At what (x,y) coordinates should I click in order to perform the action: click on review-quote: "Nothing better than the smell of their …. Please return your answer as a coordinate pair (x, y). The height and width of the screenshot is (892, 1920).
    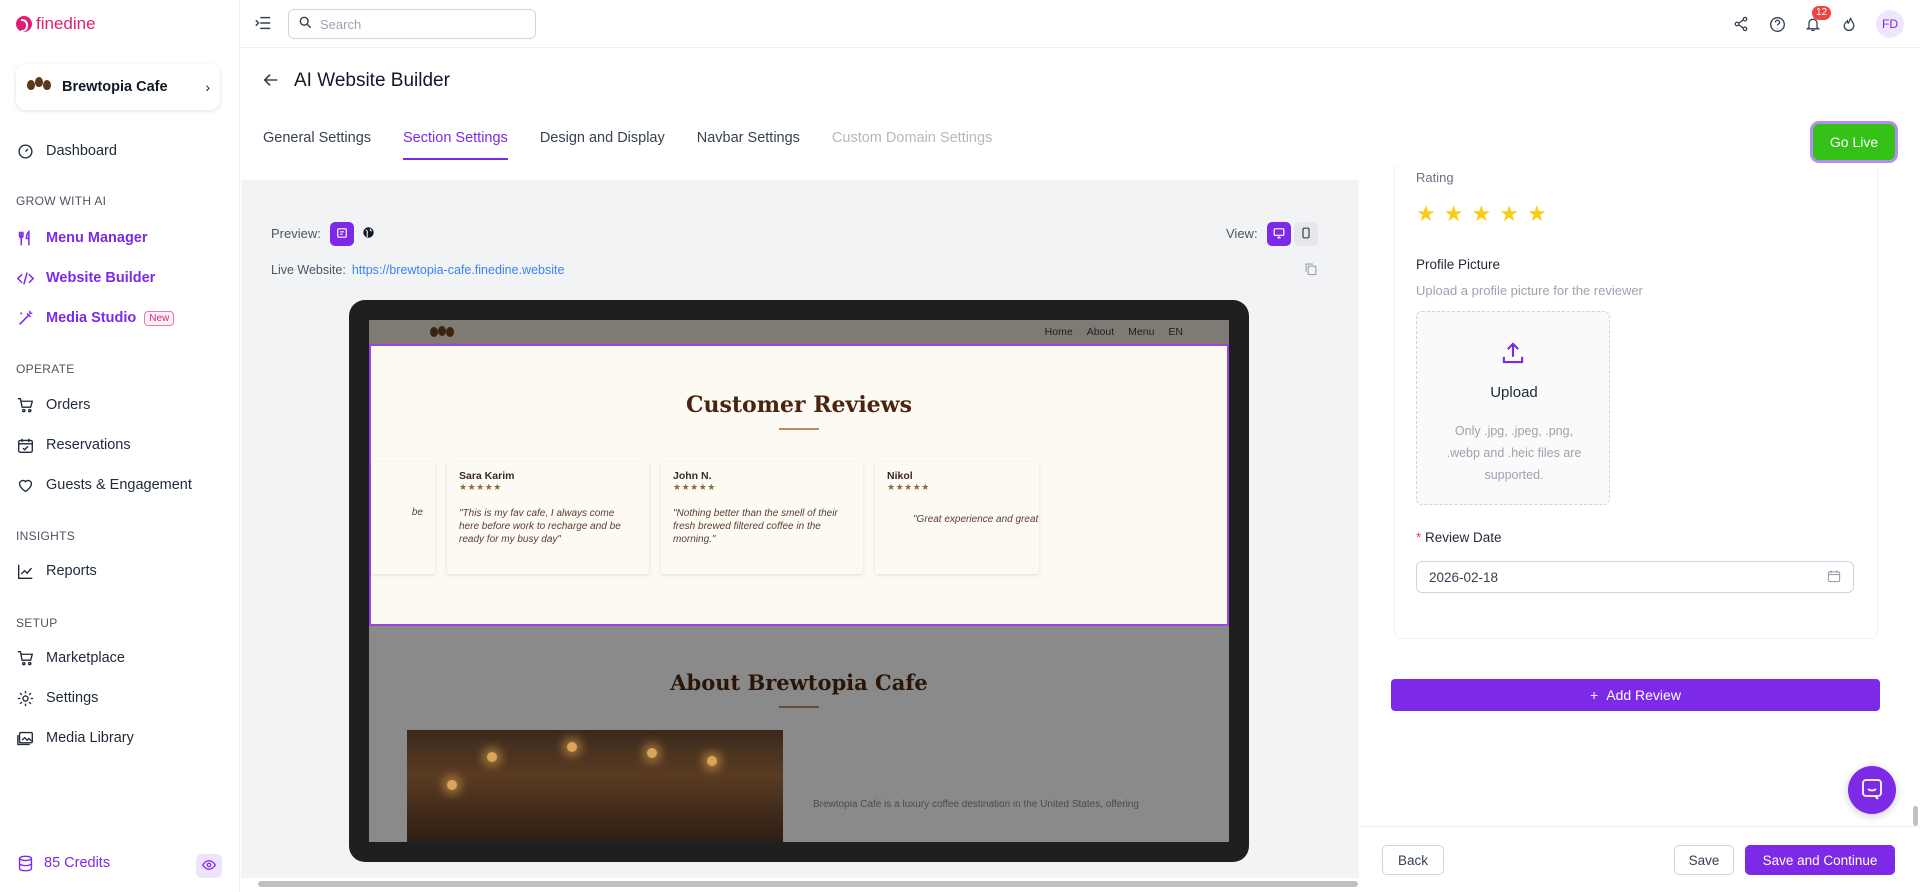
    Looking at the image, I should click on (755, 526).